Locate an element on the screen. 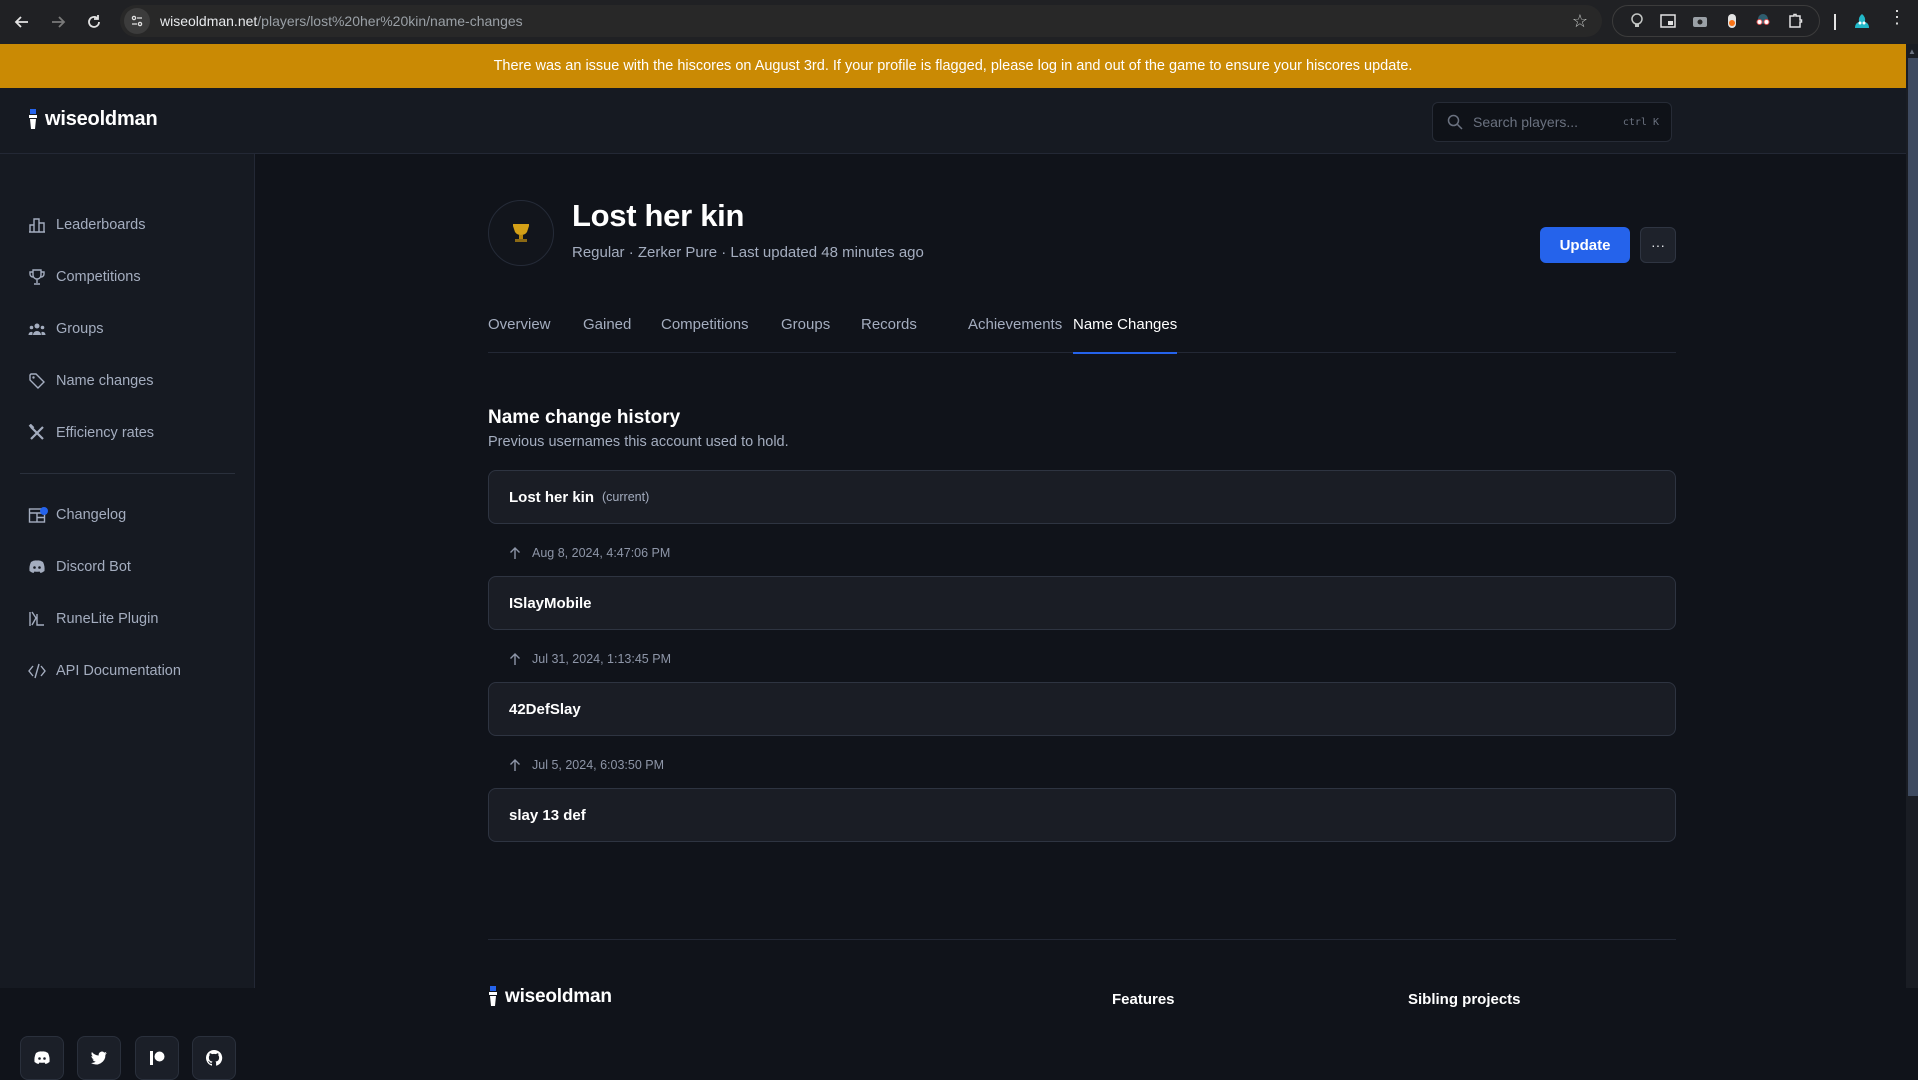  arrow-right-icon is located at coordinates (59, 22).